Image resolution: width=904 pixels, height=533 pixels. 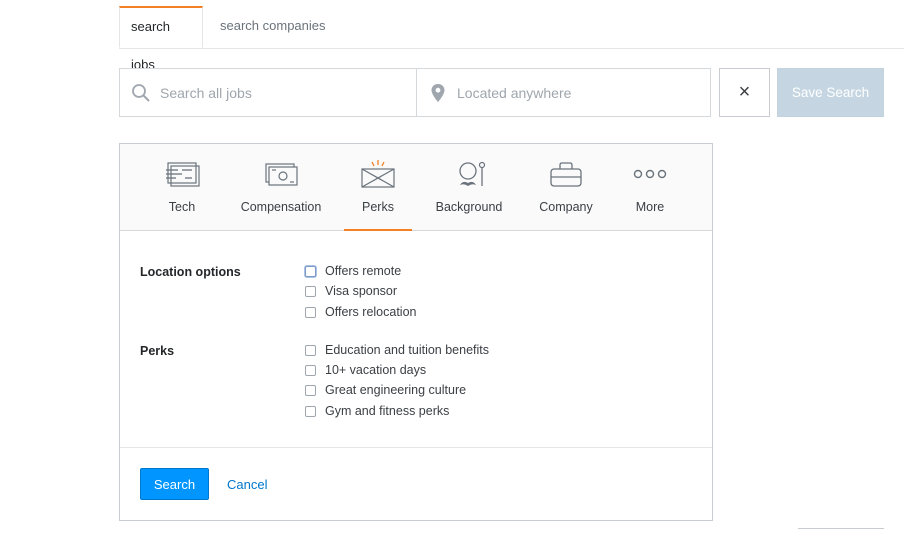 What do you see at coordinates (650, 207) in the screenshot?
I see `category-label: More` at bounding box center [650, 207].